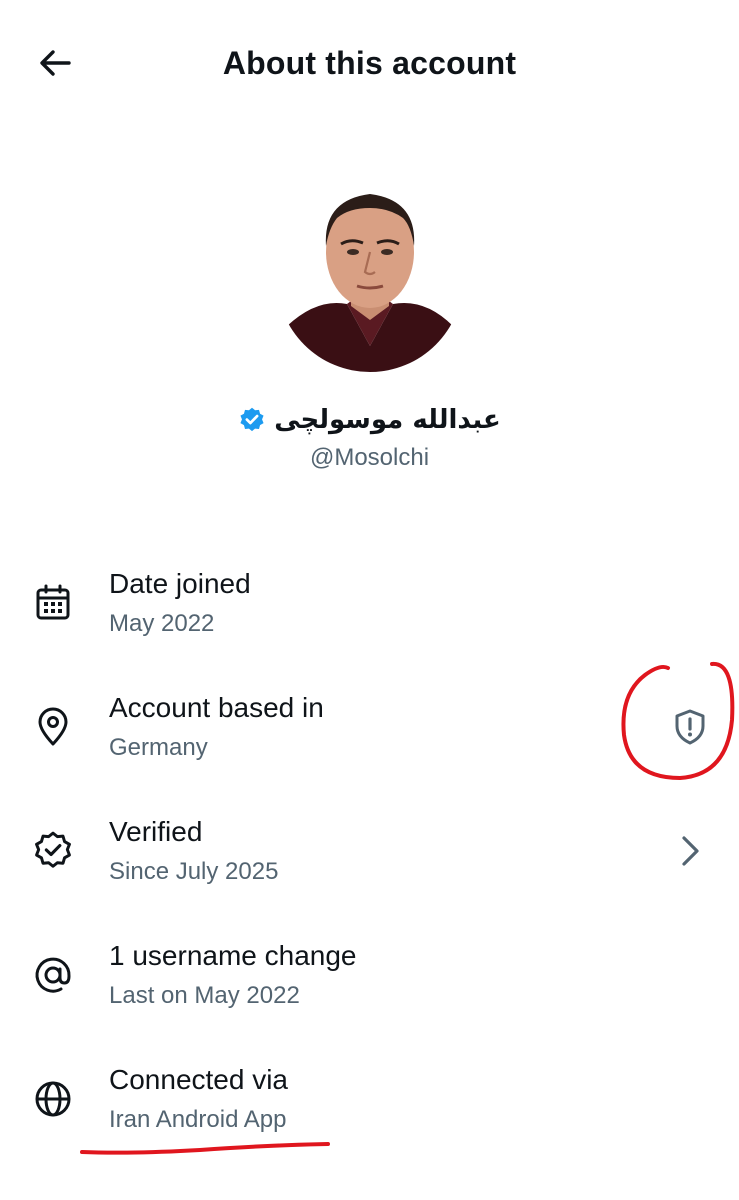 The image size is (739, 1200). I want to click on row-label: Account based in, so click(216, 707).